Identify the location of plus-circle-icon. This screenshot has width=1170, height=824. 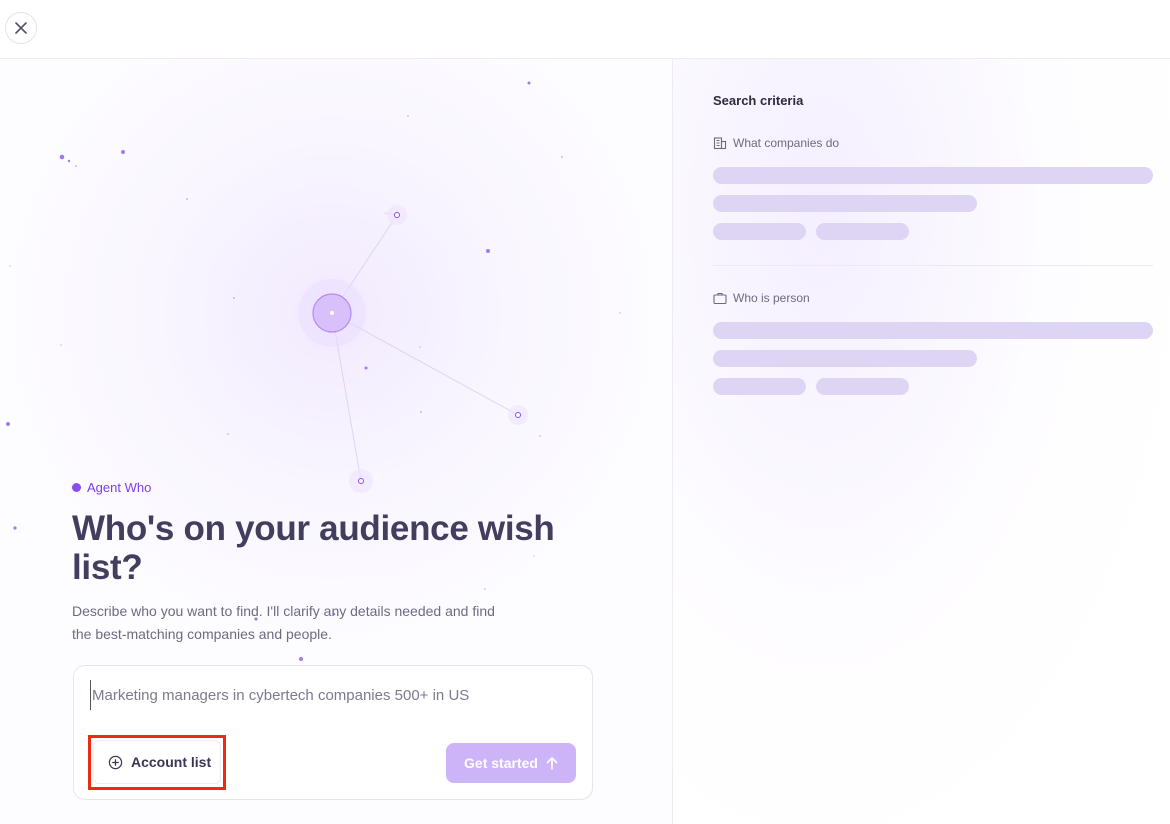
(115, 762).